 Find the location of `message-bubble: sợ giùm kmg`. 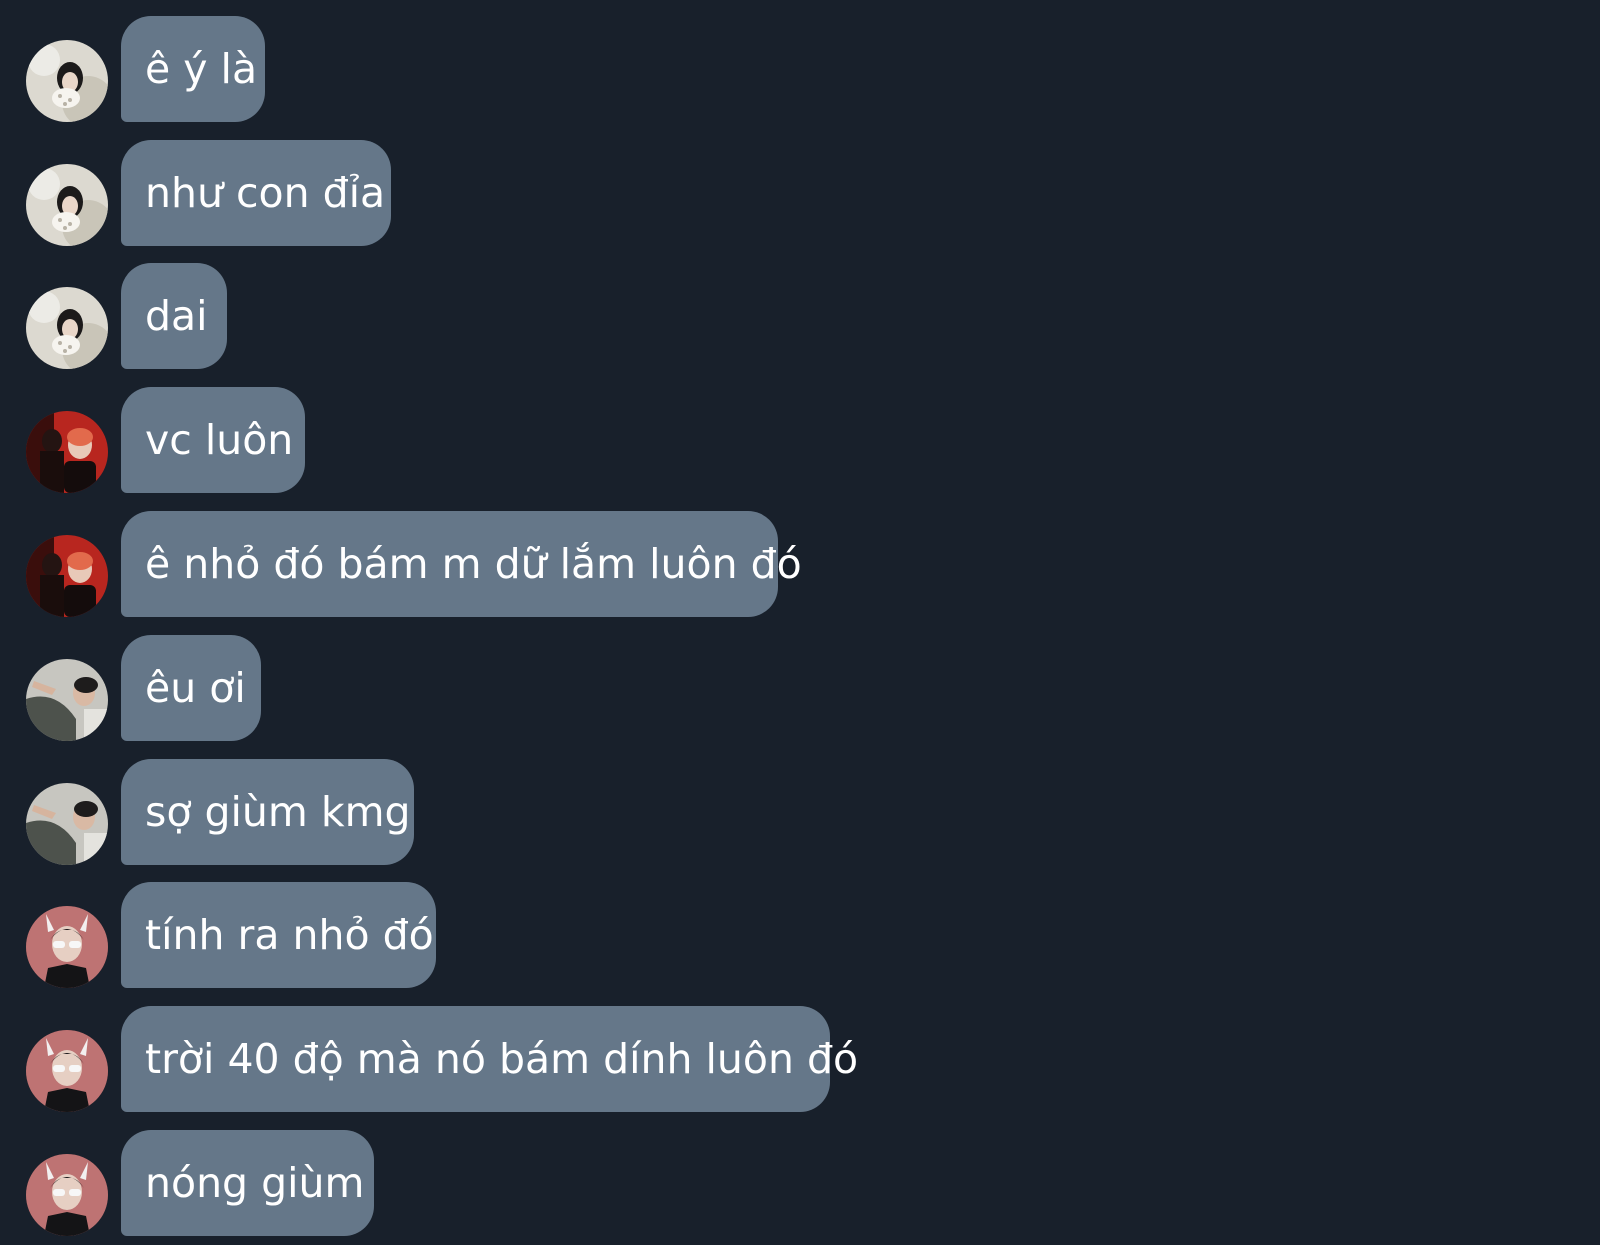

message-bubble: sợ giùm kmg is located at coordinates (267, 812).